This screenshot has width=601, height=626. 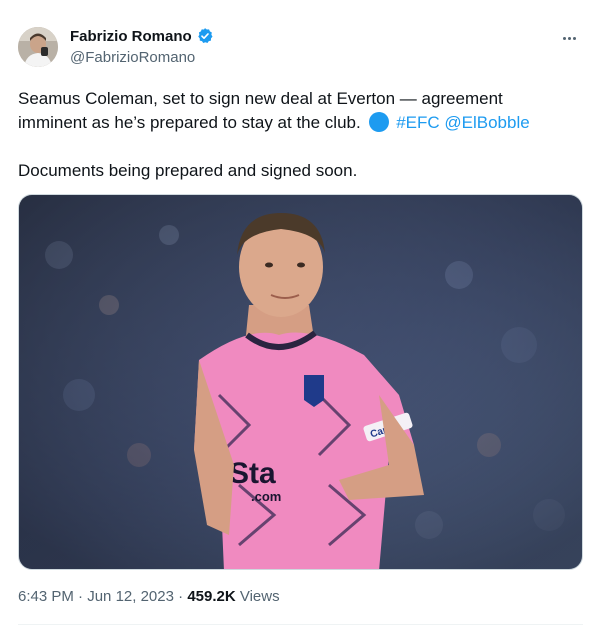 I want to click on more-options-icon, so click(x=569, y=38).